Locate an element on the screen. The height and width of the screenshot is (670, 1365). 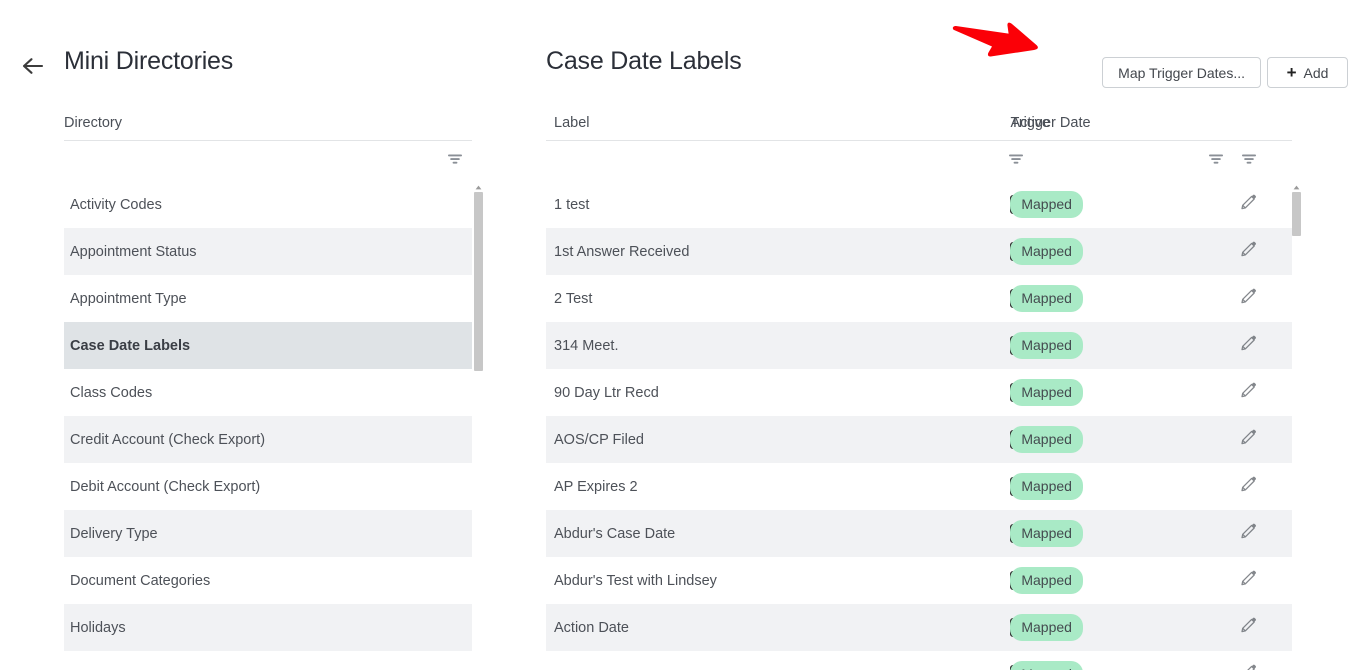
sidebar-item-case-date-labels: Case Date Labels is located at coordinates (268, 345).